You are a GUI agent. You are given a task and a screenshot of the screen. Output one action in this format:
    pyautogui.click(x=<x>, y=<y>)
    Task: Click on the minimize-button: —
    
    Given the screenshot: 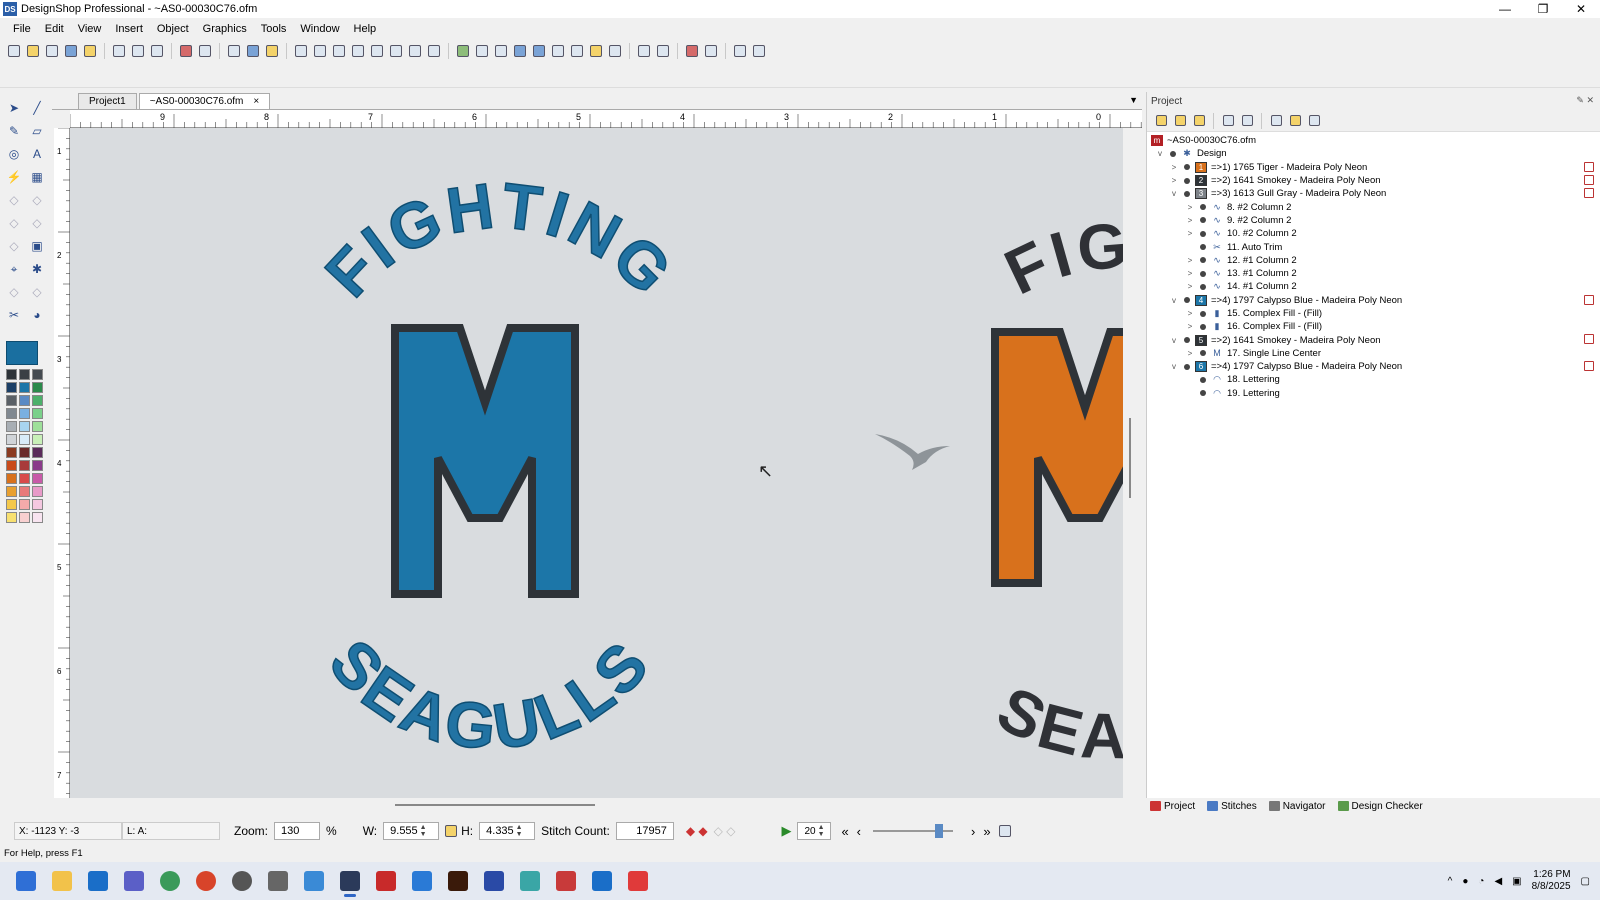 What is the action you would take?
    pyautogui.click(x=1505, y=9)
    